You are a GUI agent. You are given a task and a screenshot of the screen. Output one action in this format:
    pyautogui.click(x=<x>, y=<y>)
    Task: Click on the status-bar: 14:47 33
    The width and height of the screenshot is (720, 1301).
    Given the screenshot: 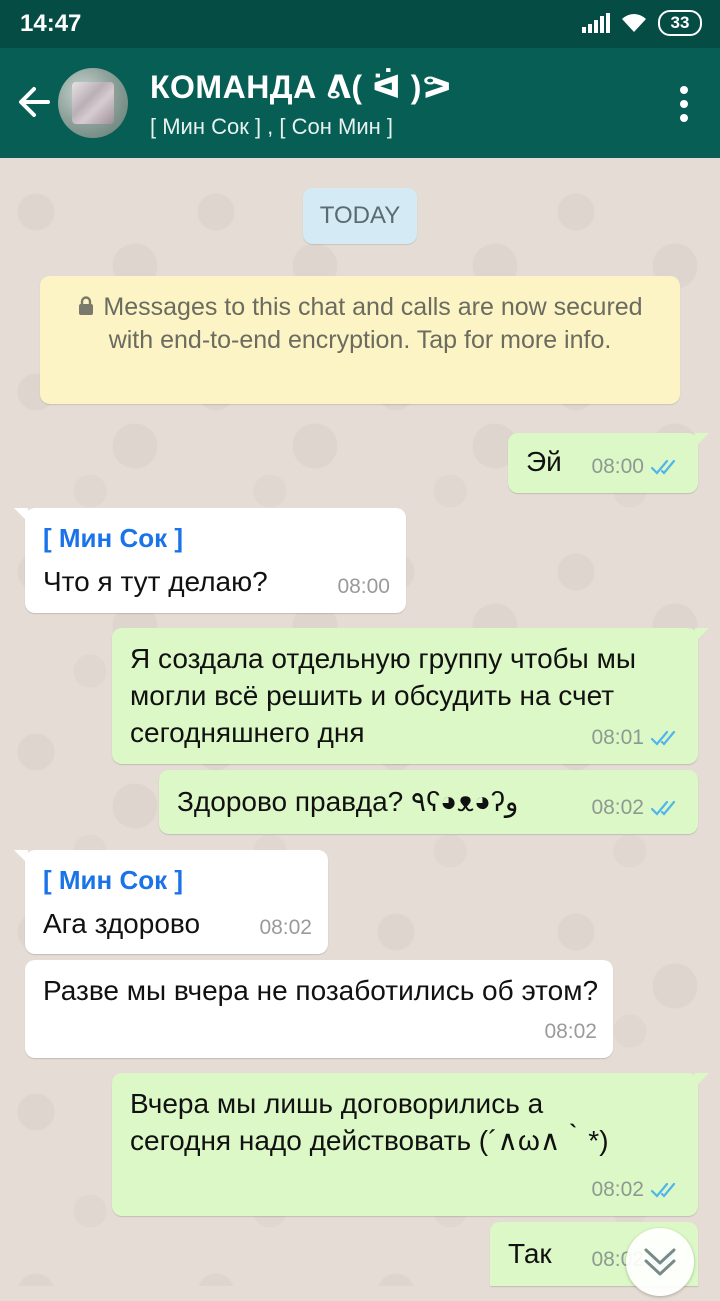 What is the action you would take?
    pyautogui.click(x=360, y=24)
    